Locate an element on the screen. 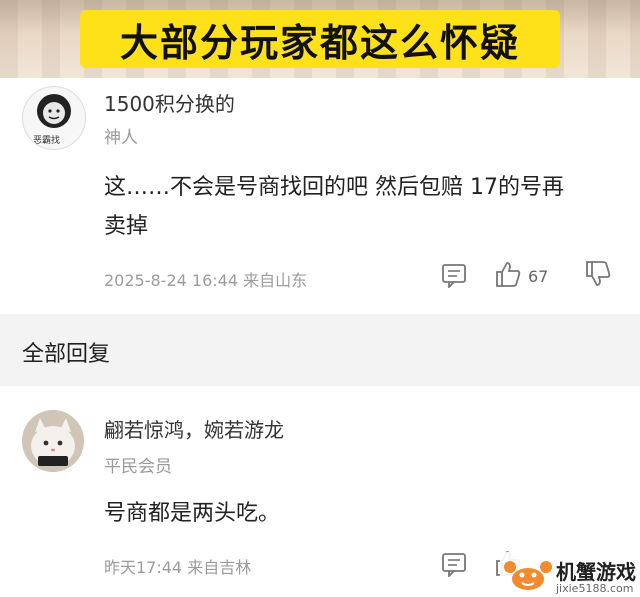 Image resolution: width=640 pixels, height=597 pixels. reply-text: 号商都是两头吃。 is located at coordinates (192, 513).